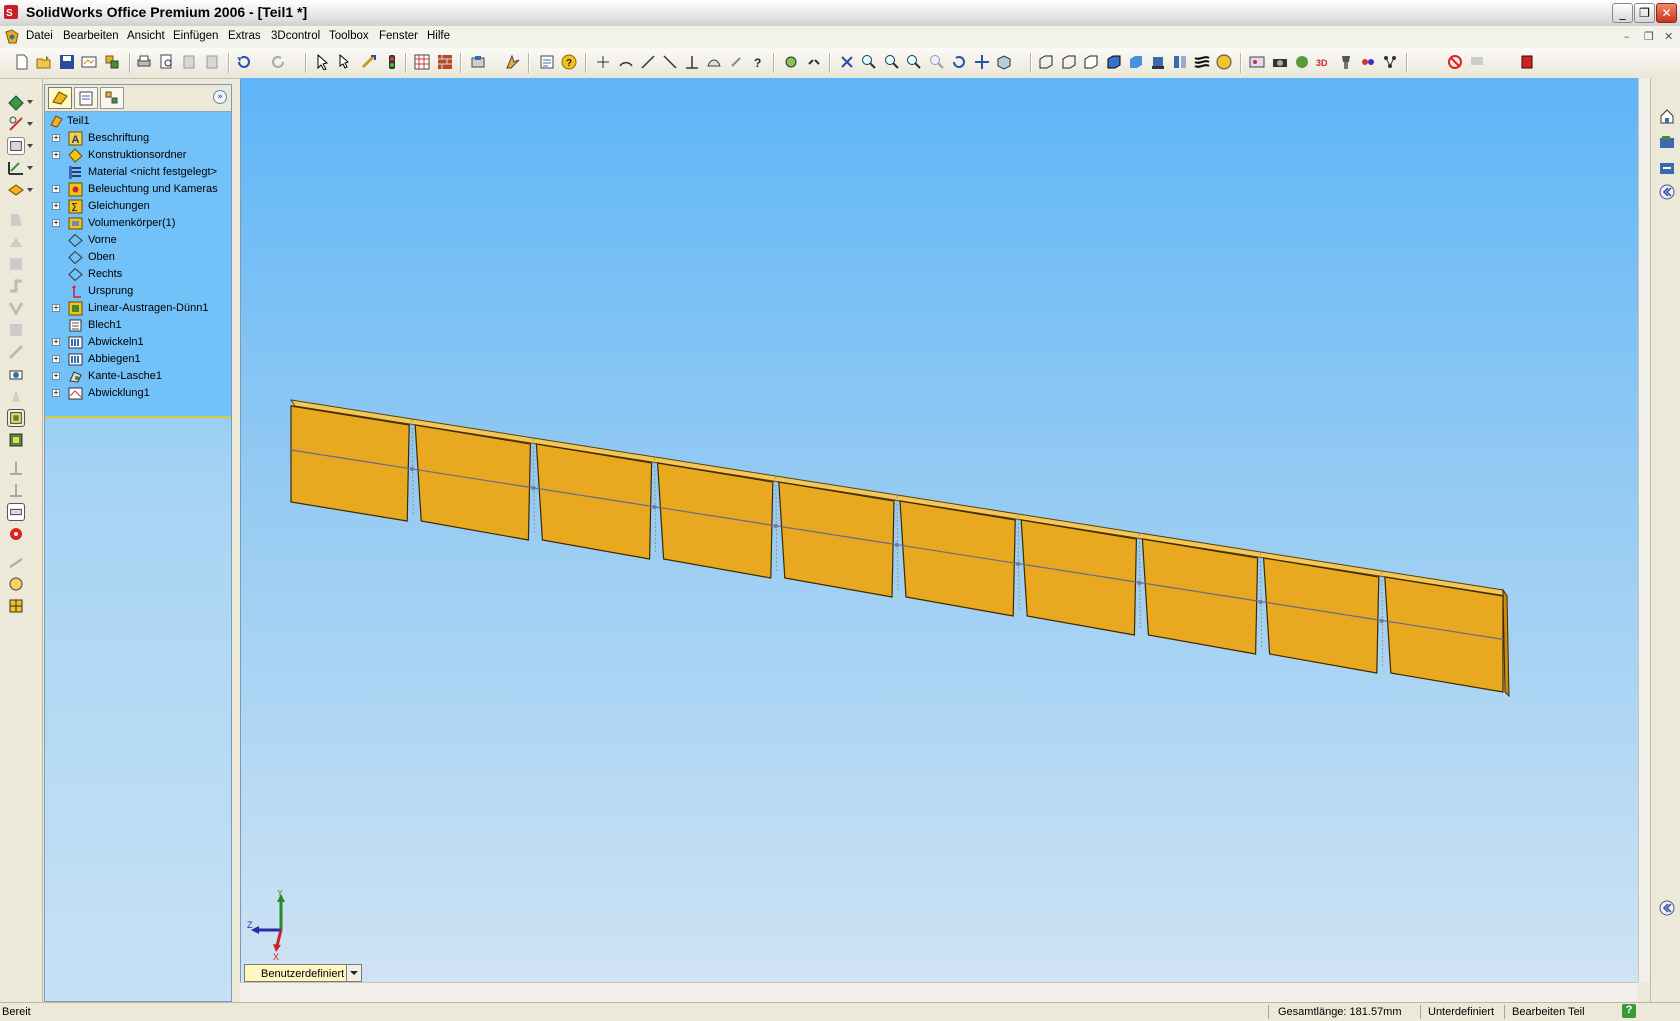  Describe the element at coordinates (220, 97) in the screenshot. I see `collapse-panel-button: »` at that location.